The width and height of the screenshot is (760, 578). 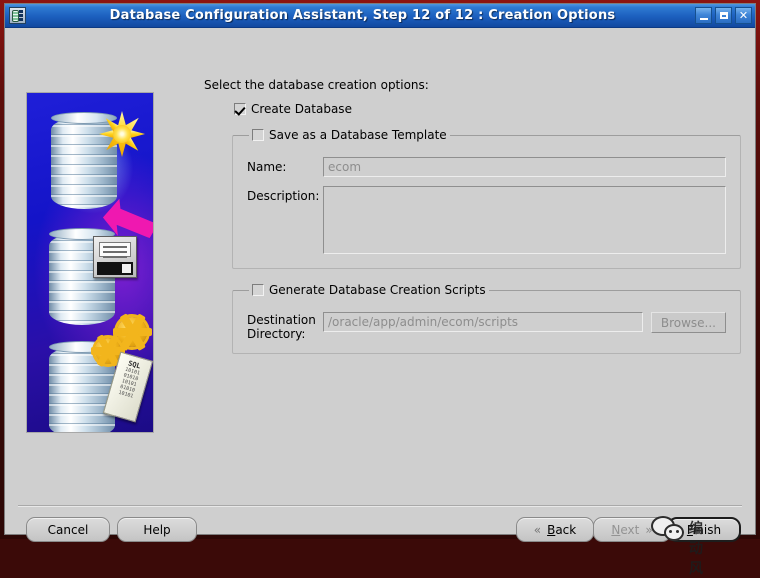 I want to click on star-sparkle-icon, so click(x=122, y=134).